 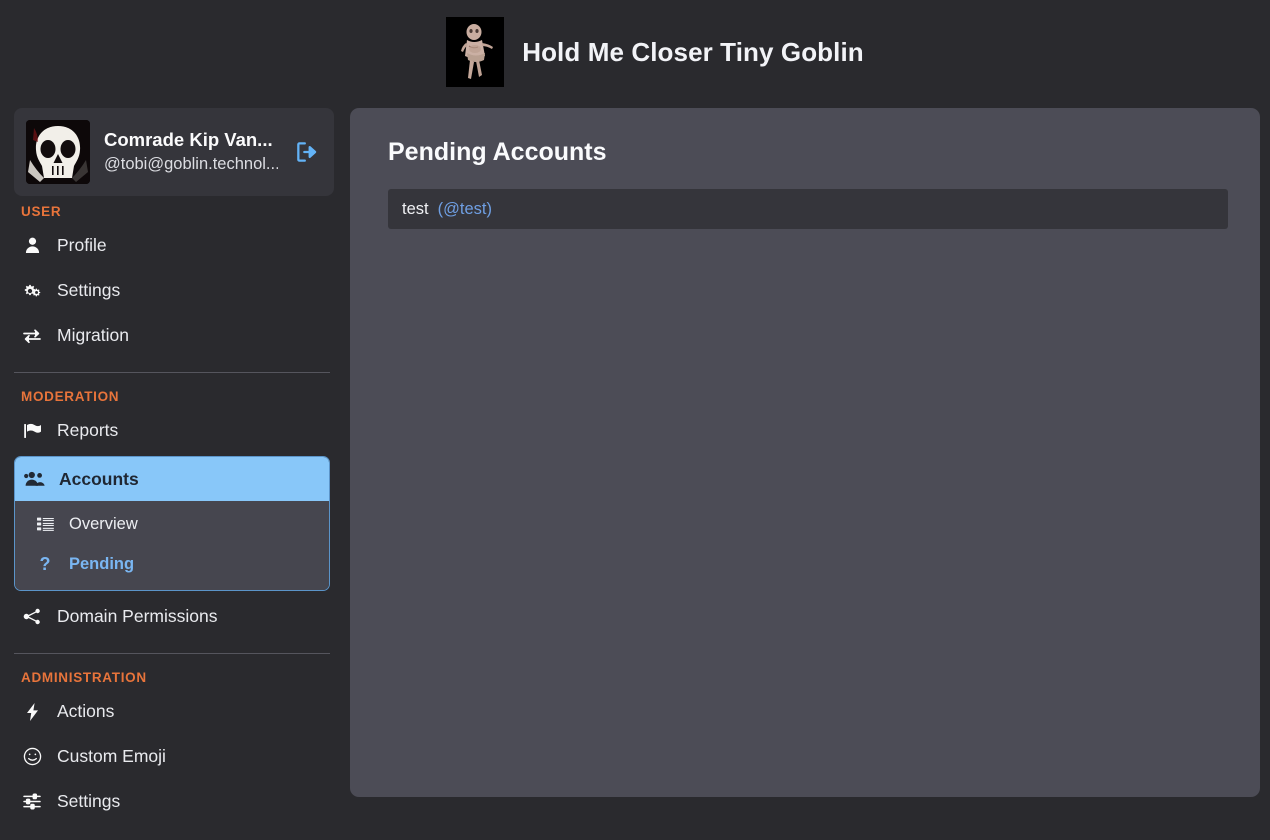 I want to click on cogs-icon, so click(x=32, y=291).